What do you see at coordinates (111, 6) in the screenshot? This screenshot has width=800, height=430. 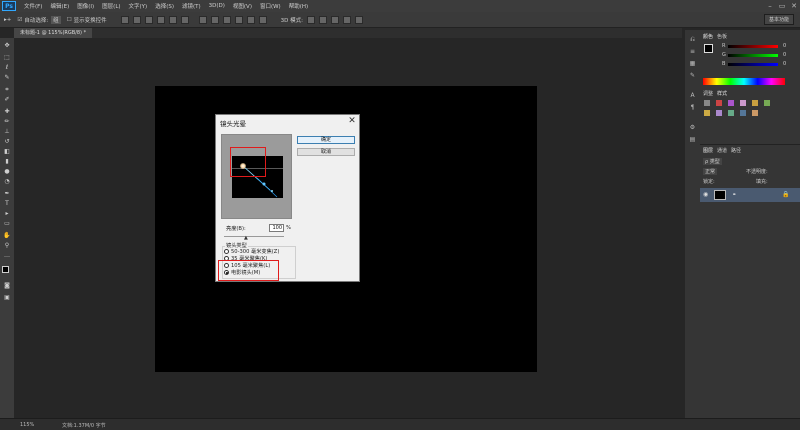 I see `menu-layer: 图层(L)` at bounding box center [111, 6].